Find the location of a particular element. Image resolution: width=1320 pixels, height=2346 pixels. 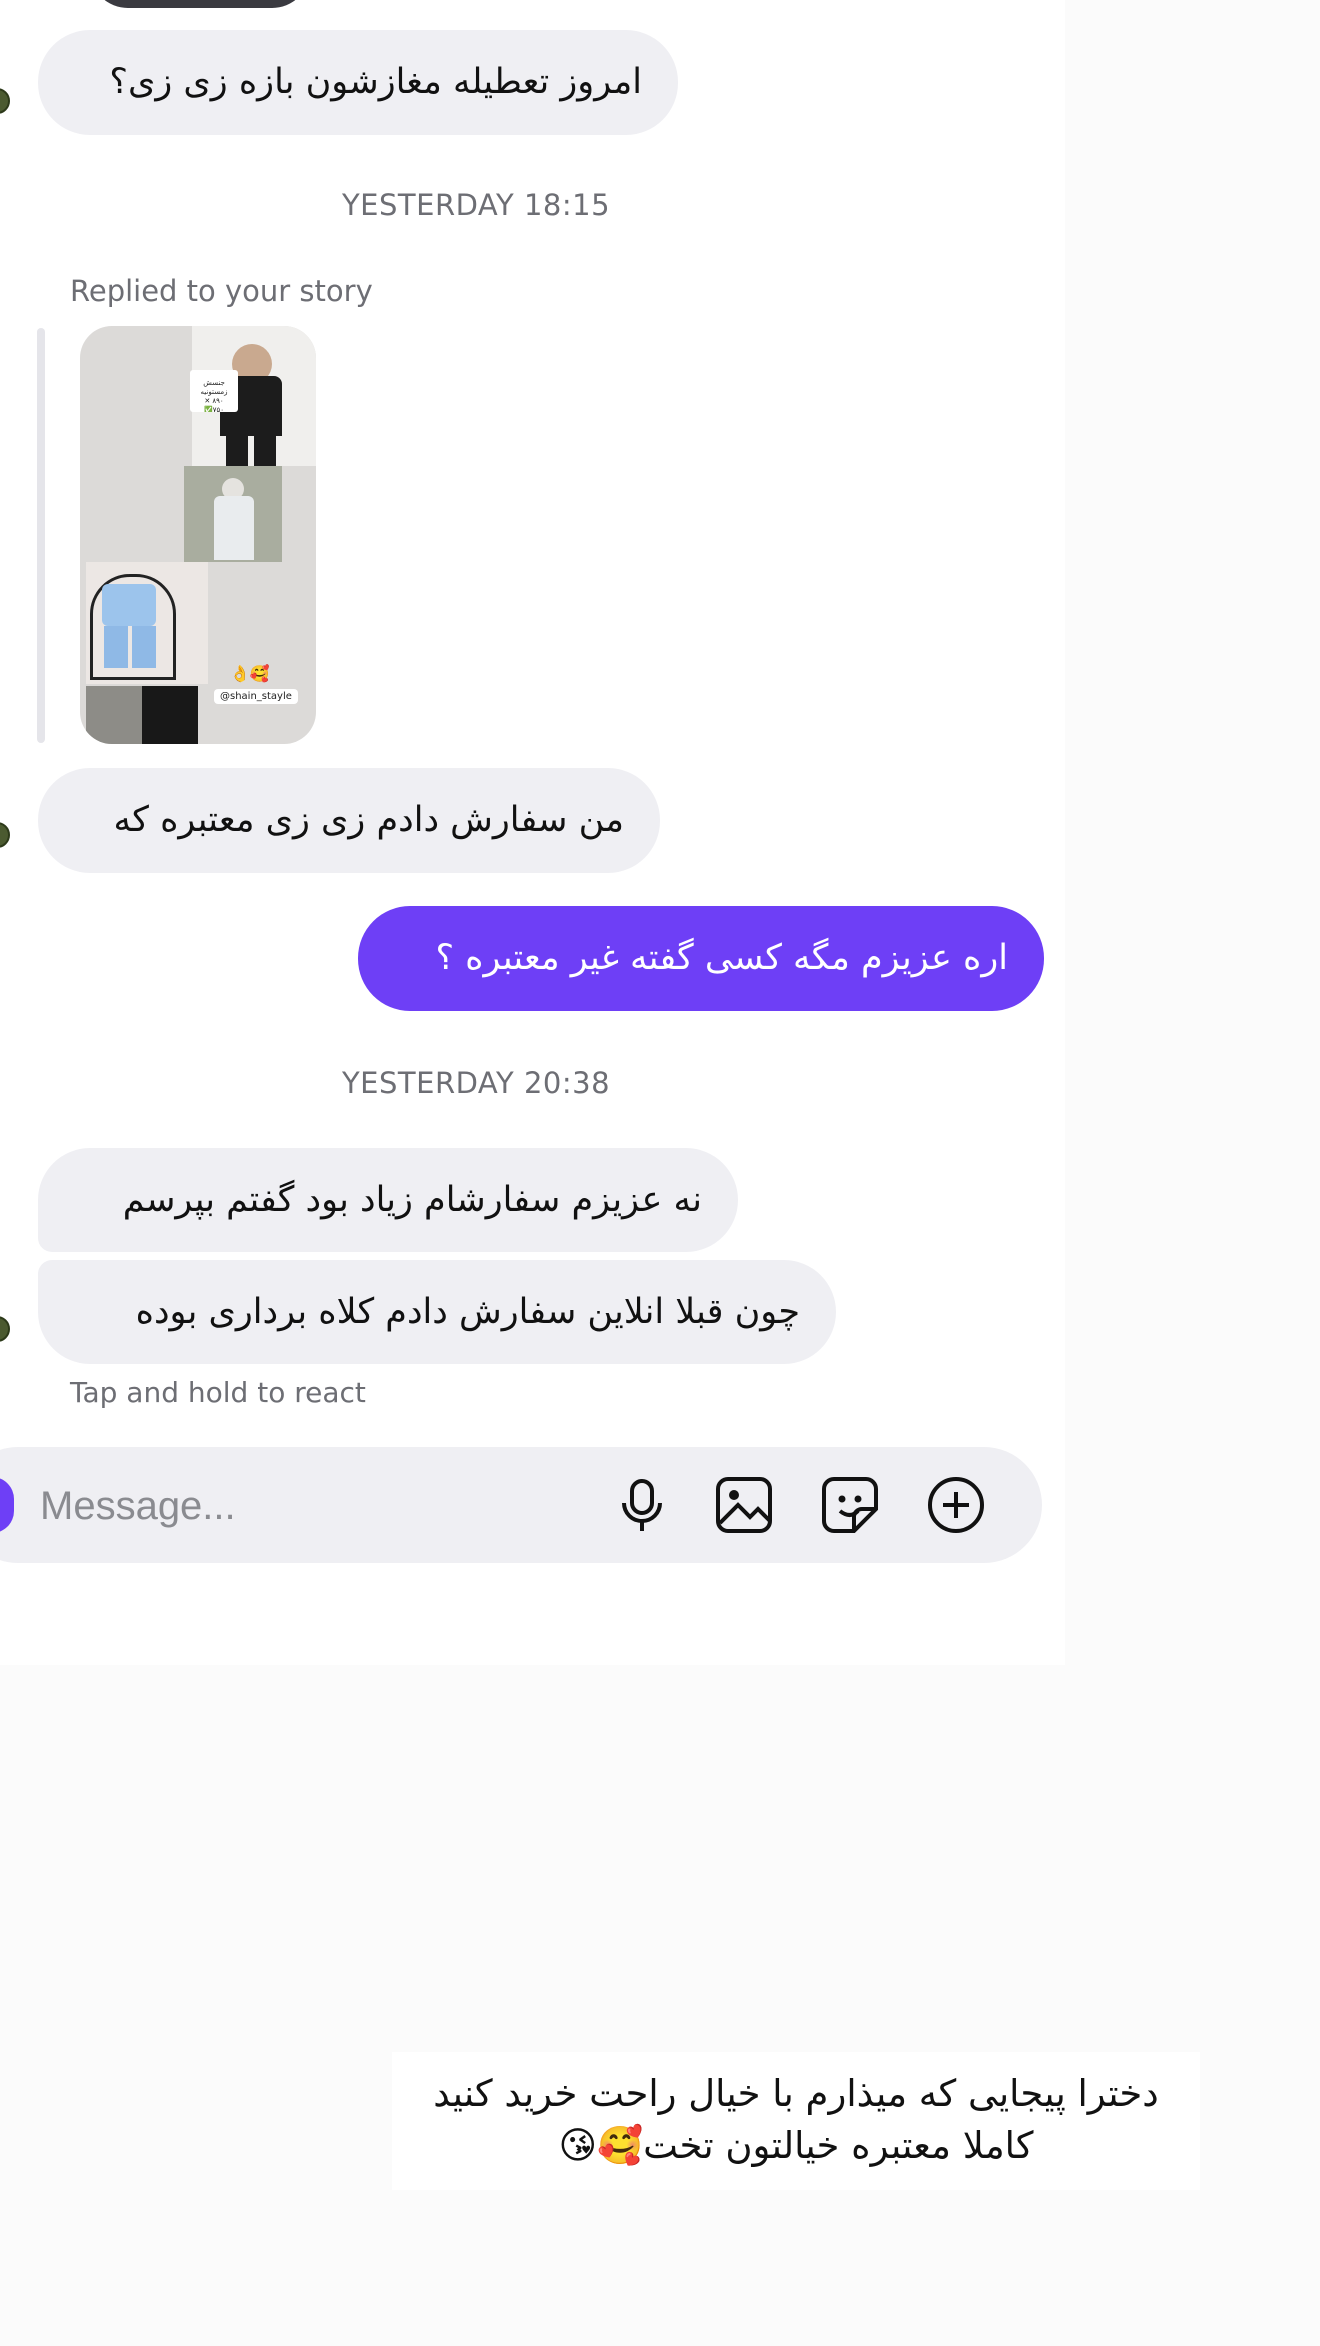

message-bubble: امروز تعطیله مغازشون بازه زی زی؟ is located at coordinates (358, 82).